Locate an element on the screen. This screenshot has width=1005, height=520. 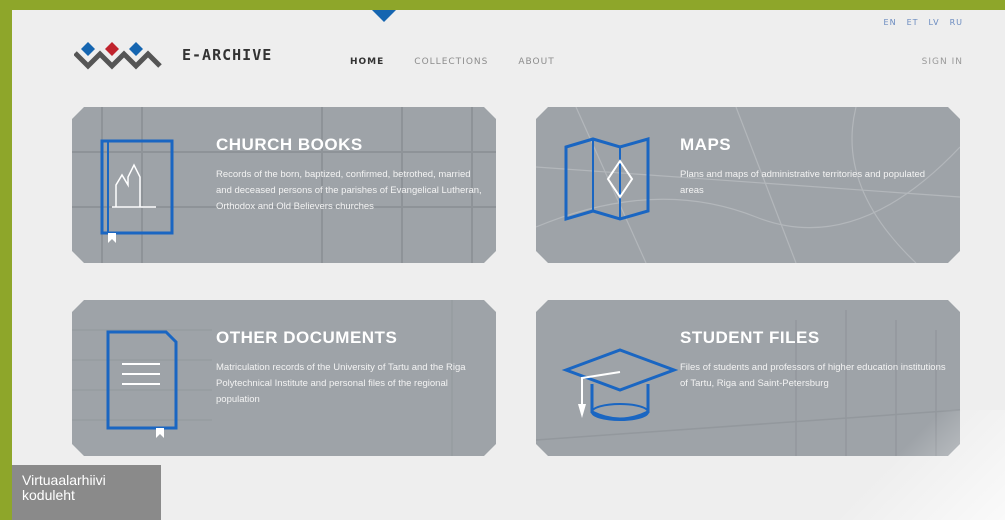
lang-ru-link: RU is located at coordinates (956, 22).